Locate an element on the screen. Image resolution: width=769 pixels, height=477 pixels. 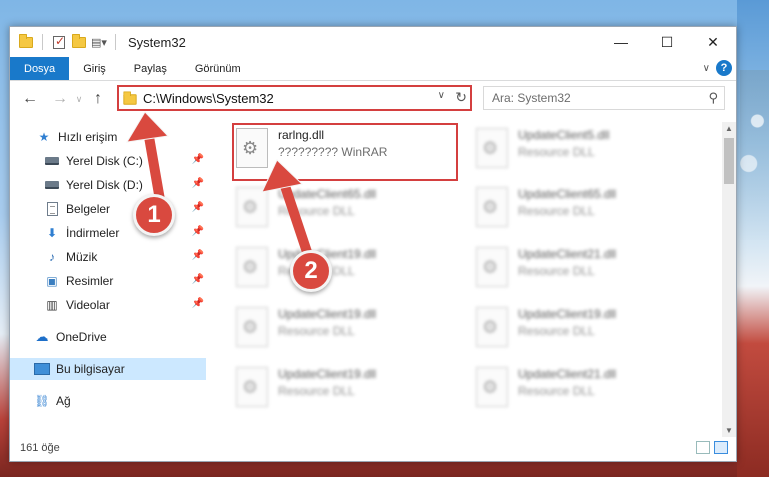
sidebar-item-label: Bu bilgisayar is located at coordinates (90, 369).